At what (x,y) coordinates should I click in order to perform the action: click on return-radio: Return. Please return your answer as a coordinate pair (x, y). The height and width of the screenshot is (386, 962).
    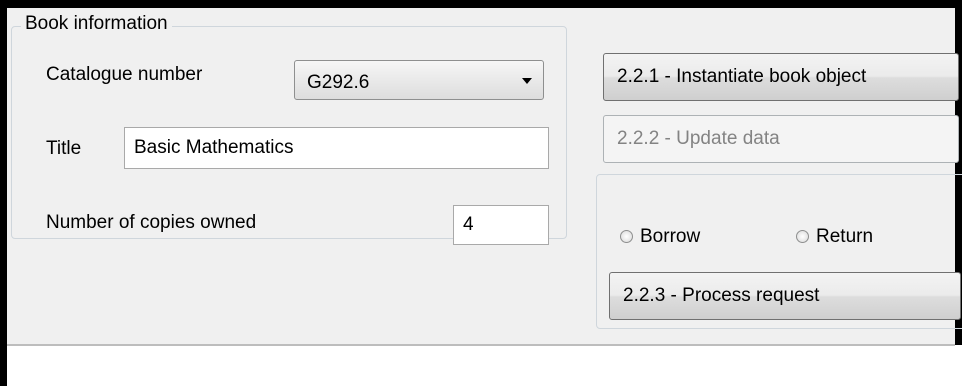
    Looking at the image, I should click on (856, 236).